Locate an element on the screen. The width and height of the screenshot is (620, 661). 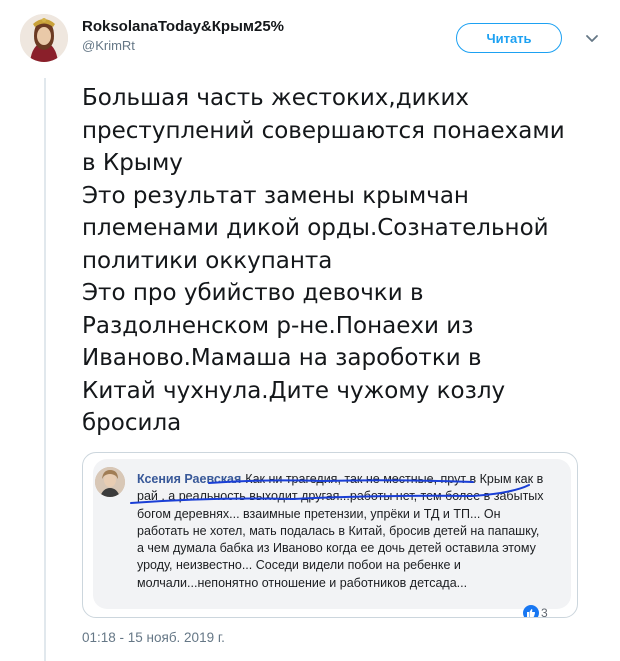
follow-button: Читать is located at coordinates (509, 38).